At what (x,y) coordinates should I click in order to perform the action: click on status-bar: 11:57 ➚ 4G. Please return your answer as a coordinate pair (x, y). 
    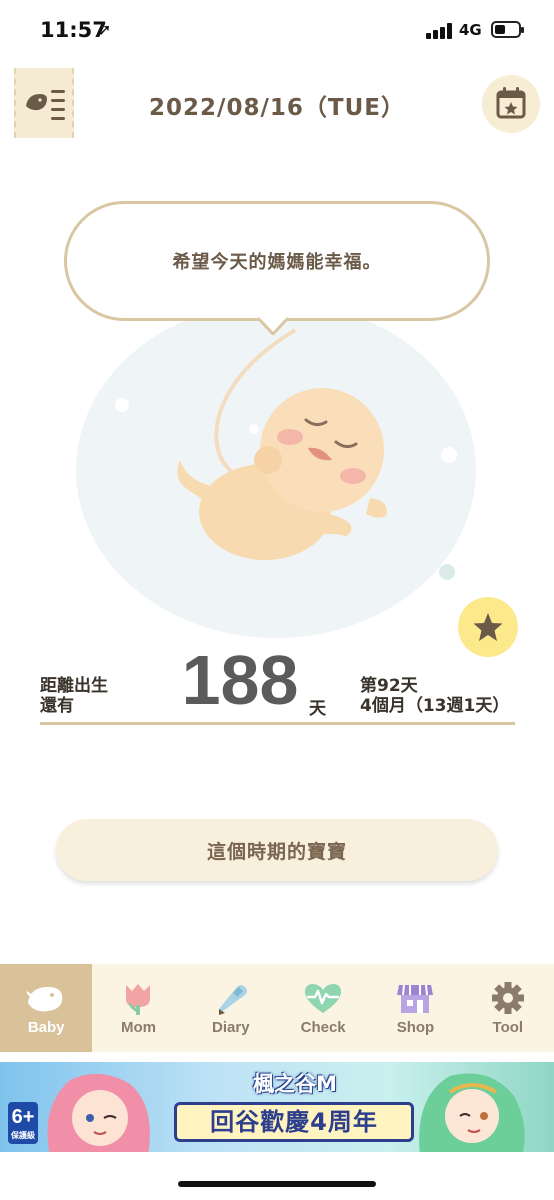
    Looking at the image, I should click on (277, 30).